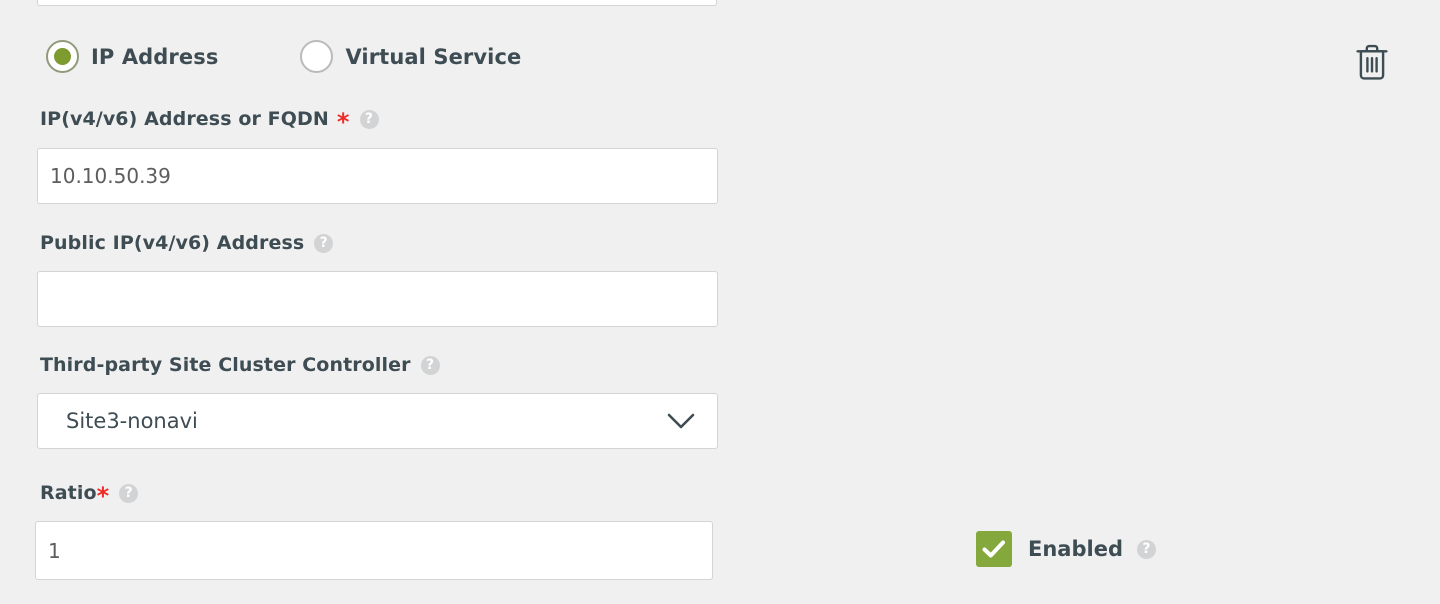 The height and width of the screenshot is (604, 1440). What do you see at coordinates (377, 3) in the screenshot?
I see `clipped-top-input: ····` at bounding box center [377, 3].